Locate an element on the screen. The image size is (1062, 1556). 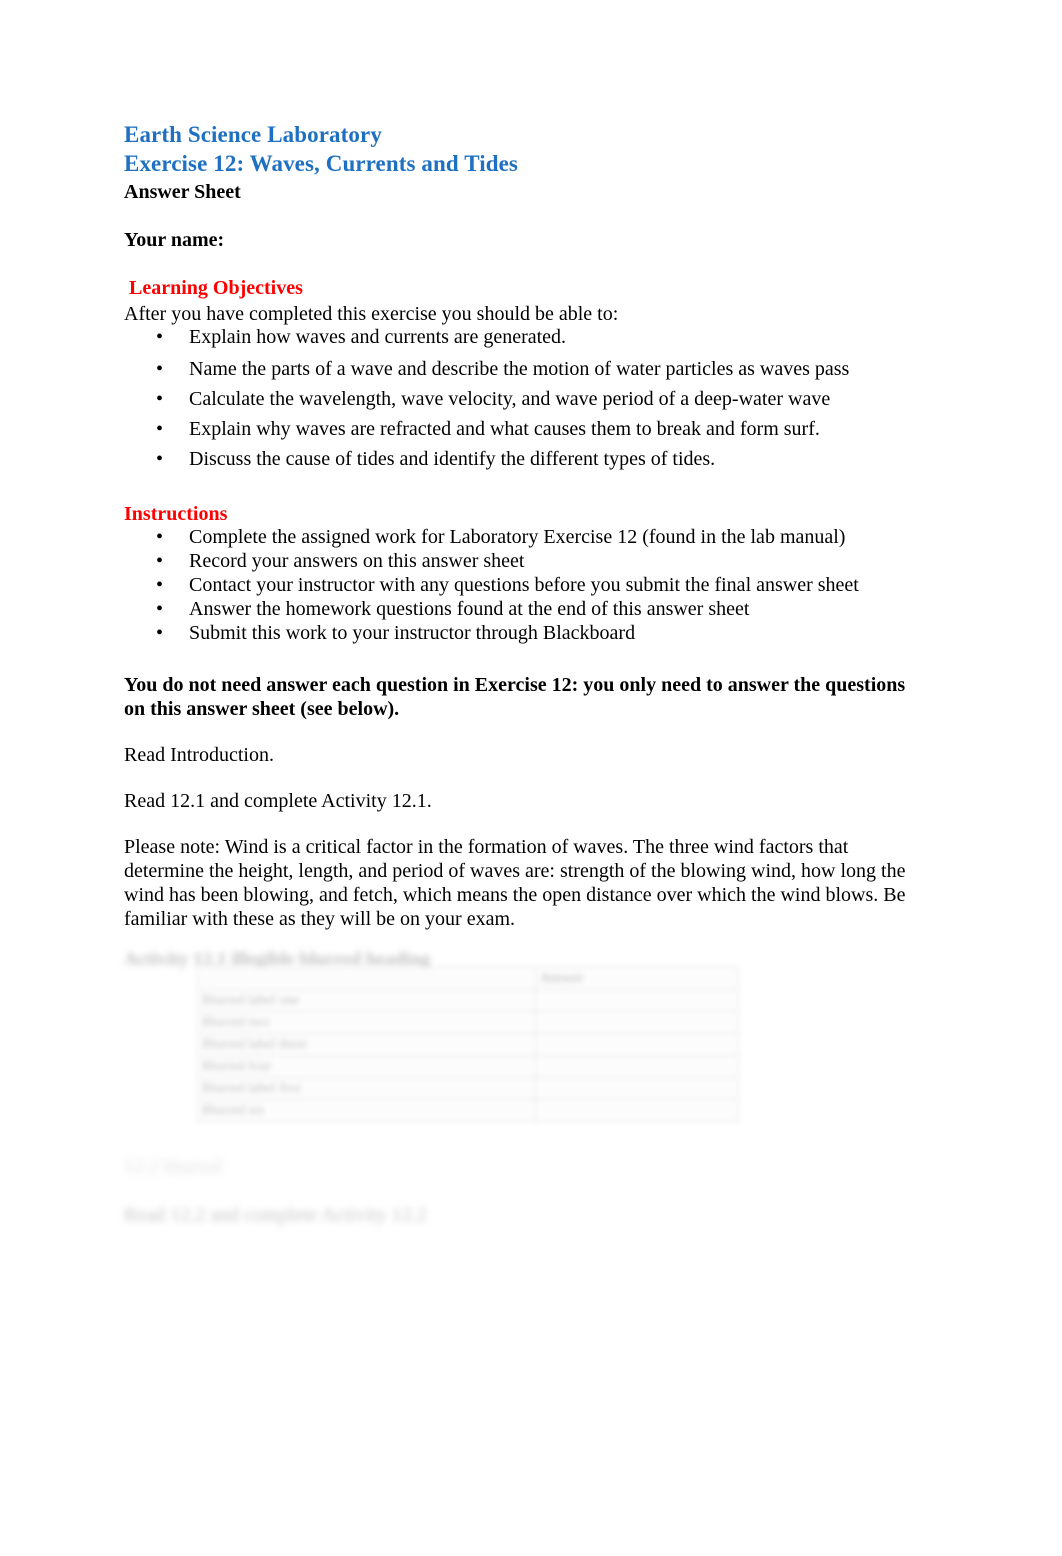
learning-objectives-heading: Learning Objectives is located at coordinates (216, 288).